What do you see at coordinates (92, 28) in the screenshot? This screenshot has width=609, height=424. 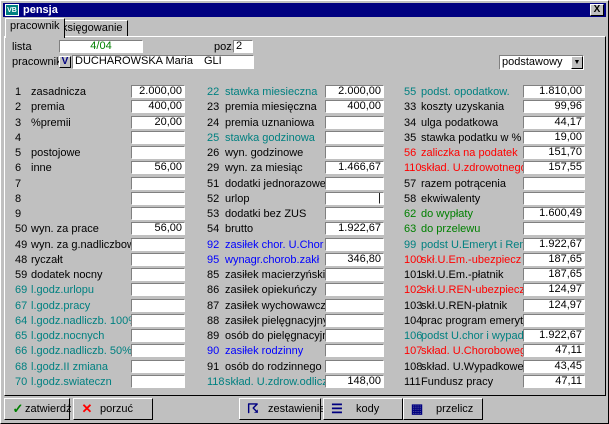 I see `tab-ksiegowanie: księgowanie` at bounding box center [92, 28].